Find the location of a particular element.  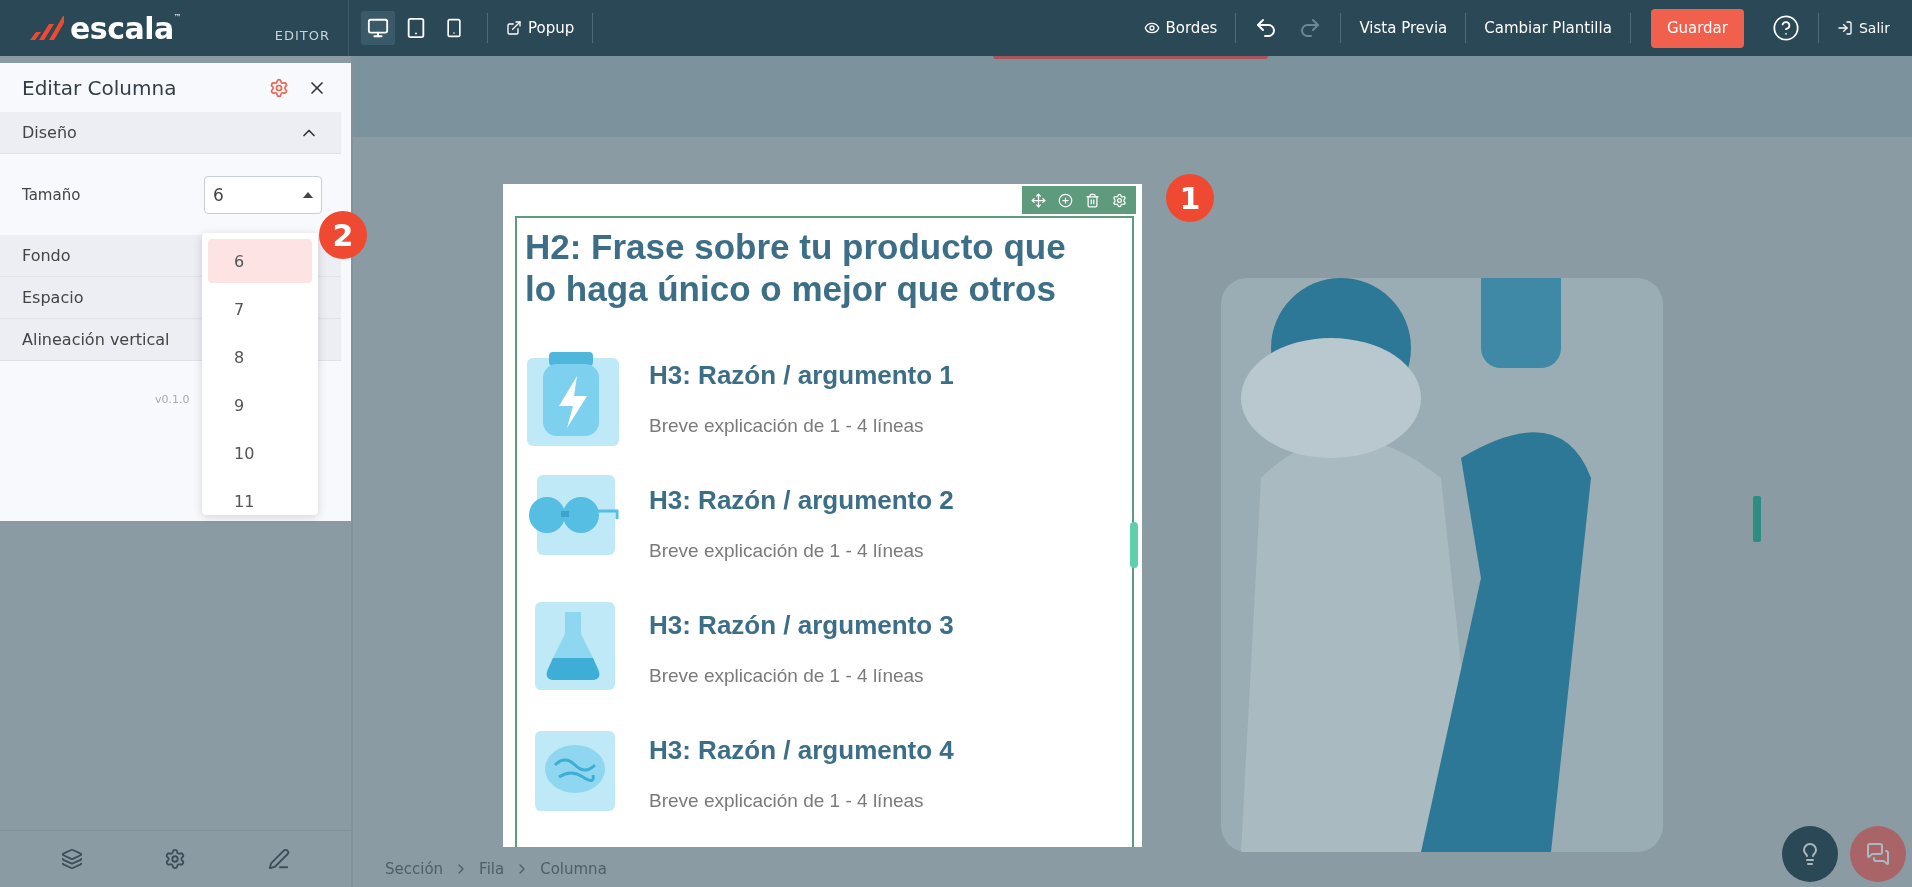

logo-text: escala is located at coordinates (122, 28).